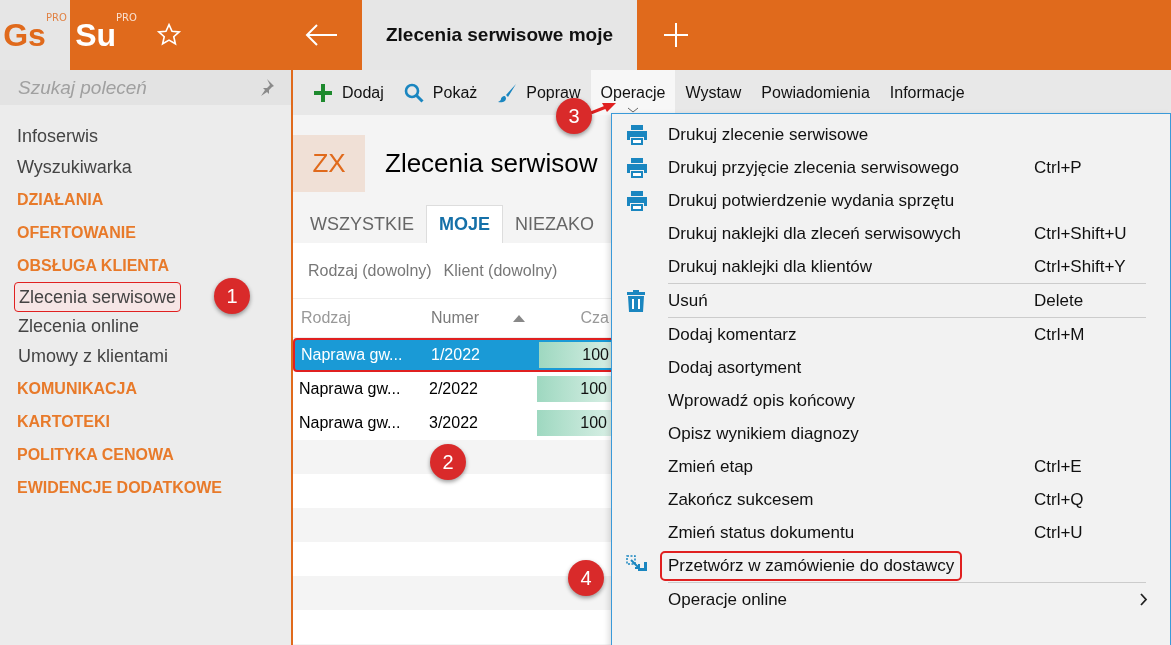 The height and width of the screenshot is (645, 1171). What do you see at coordinates (1058, 532) in the screenshot?
I see `shortcut-label: Ctrl+U` at bounding box center [1058, 532].